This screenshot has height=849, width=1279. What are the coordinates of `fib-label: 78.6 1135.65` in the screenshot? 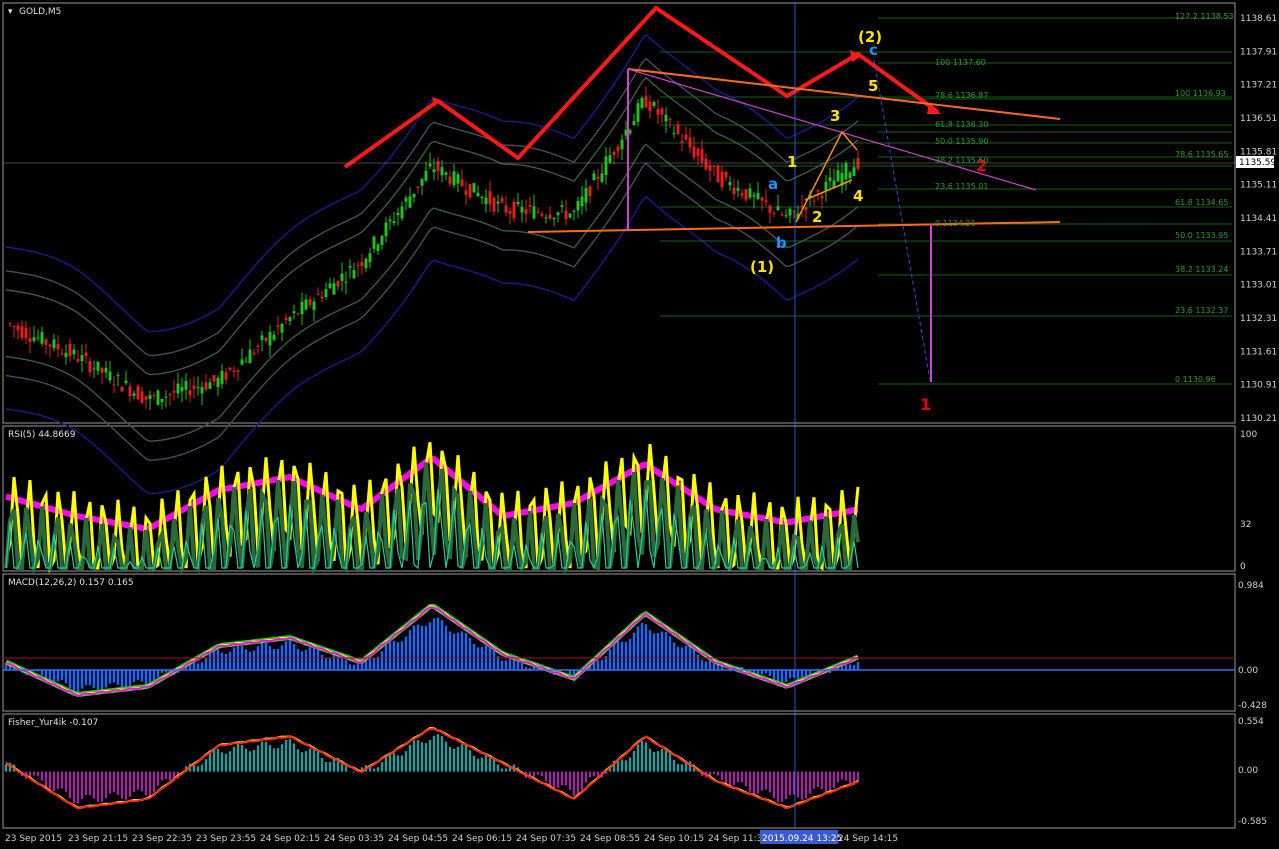 It's located at (1201, 154).